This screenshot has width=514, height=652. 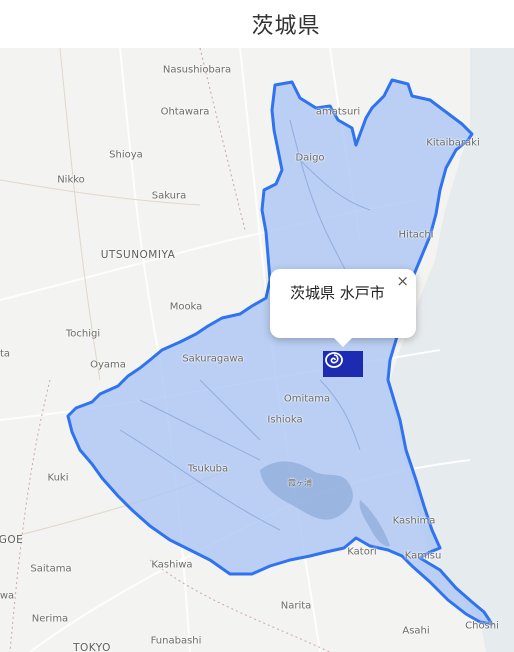 What do you see at coordinates (285, 420) in the screenshot?
I see `map-label-ishioka: Ishioka` at bounding box center [285, 420].